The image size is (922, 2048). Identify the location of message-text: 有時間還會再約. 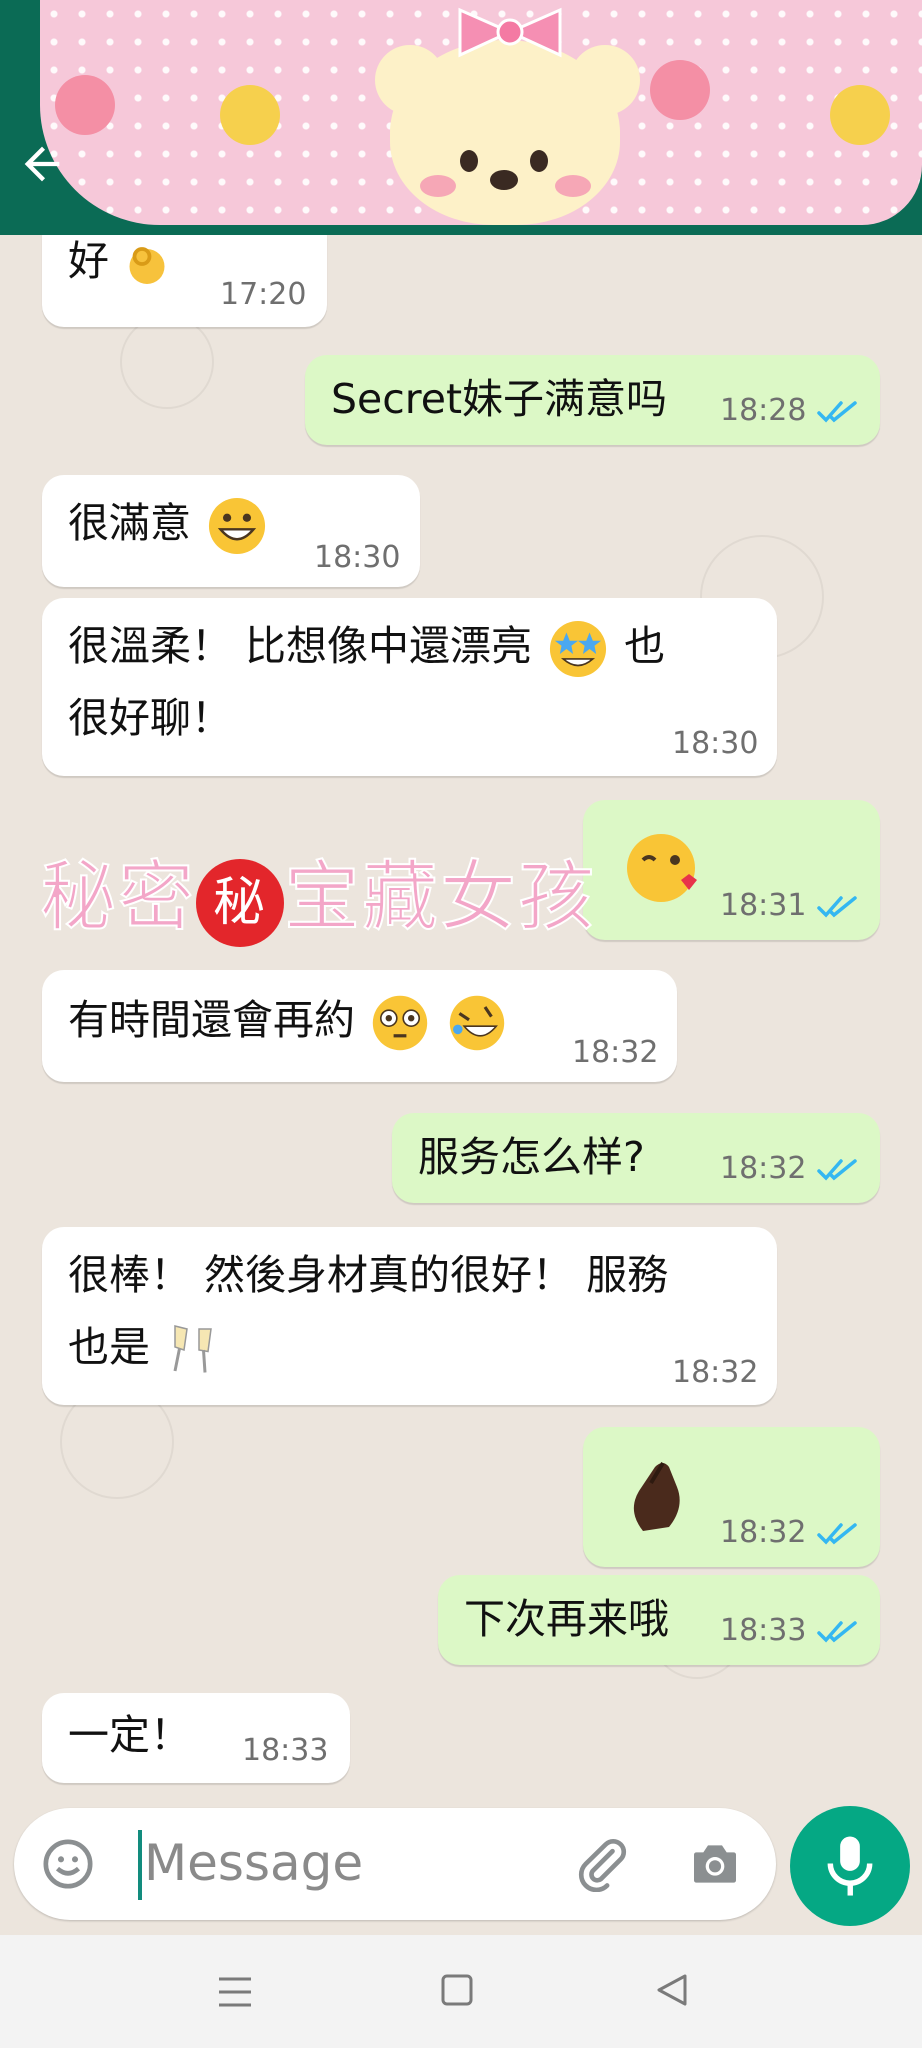
(211, 1020).